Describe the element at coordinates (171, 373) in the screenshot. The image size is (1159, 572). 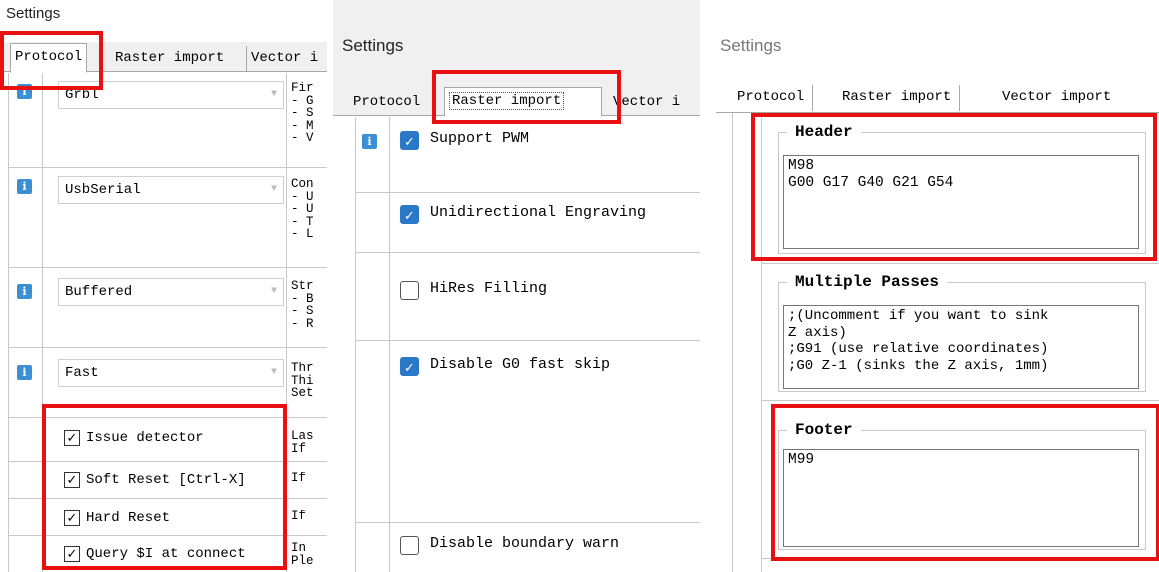
I see `protocol-select: Fast ▼` at that location.